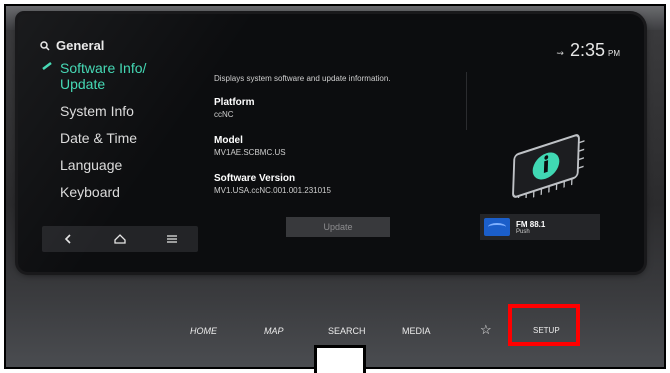 The height and width of the screenshot is (373, 670). What do you see at coordinates (338, 227) in the screenshot?
I see `update-button: Update` at bounding box center [338, 227].